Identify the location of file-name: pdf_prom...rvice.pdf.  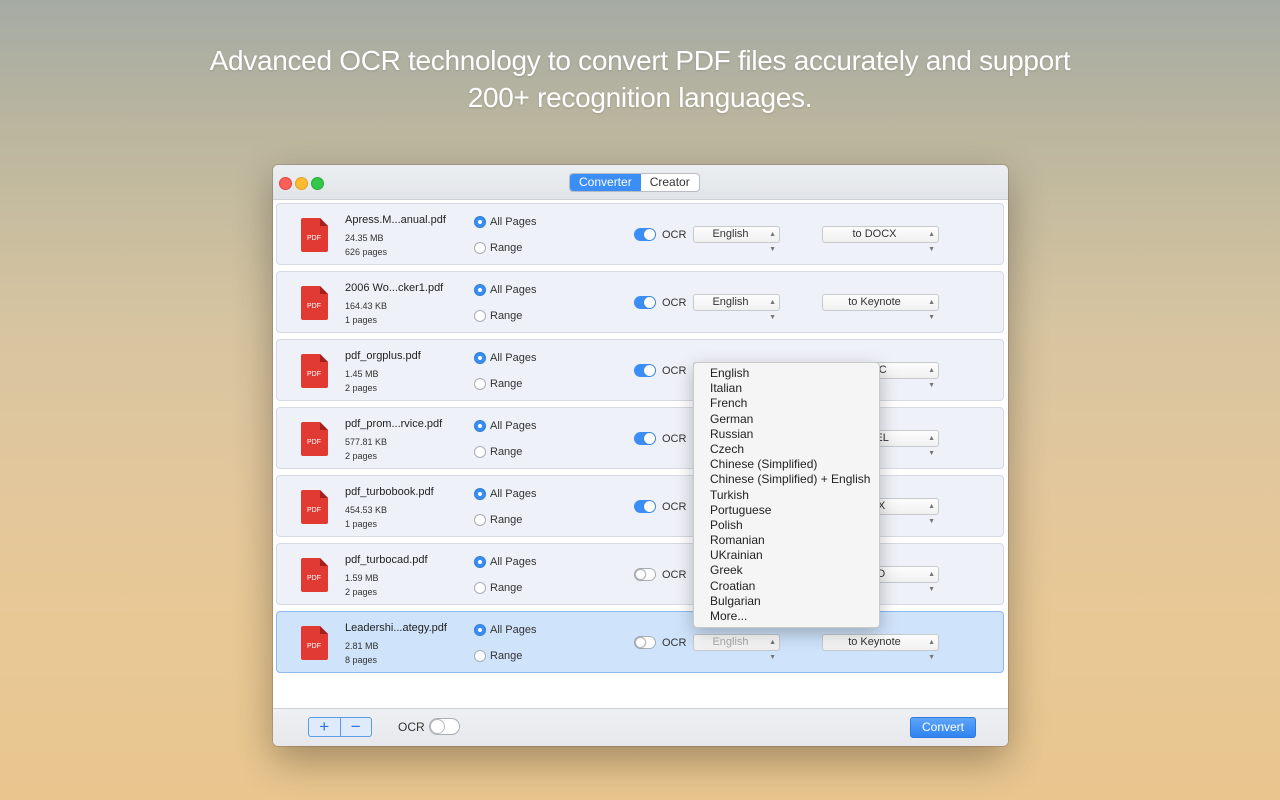
(394, 424).